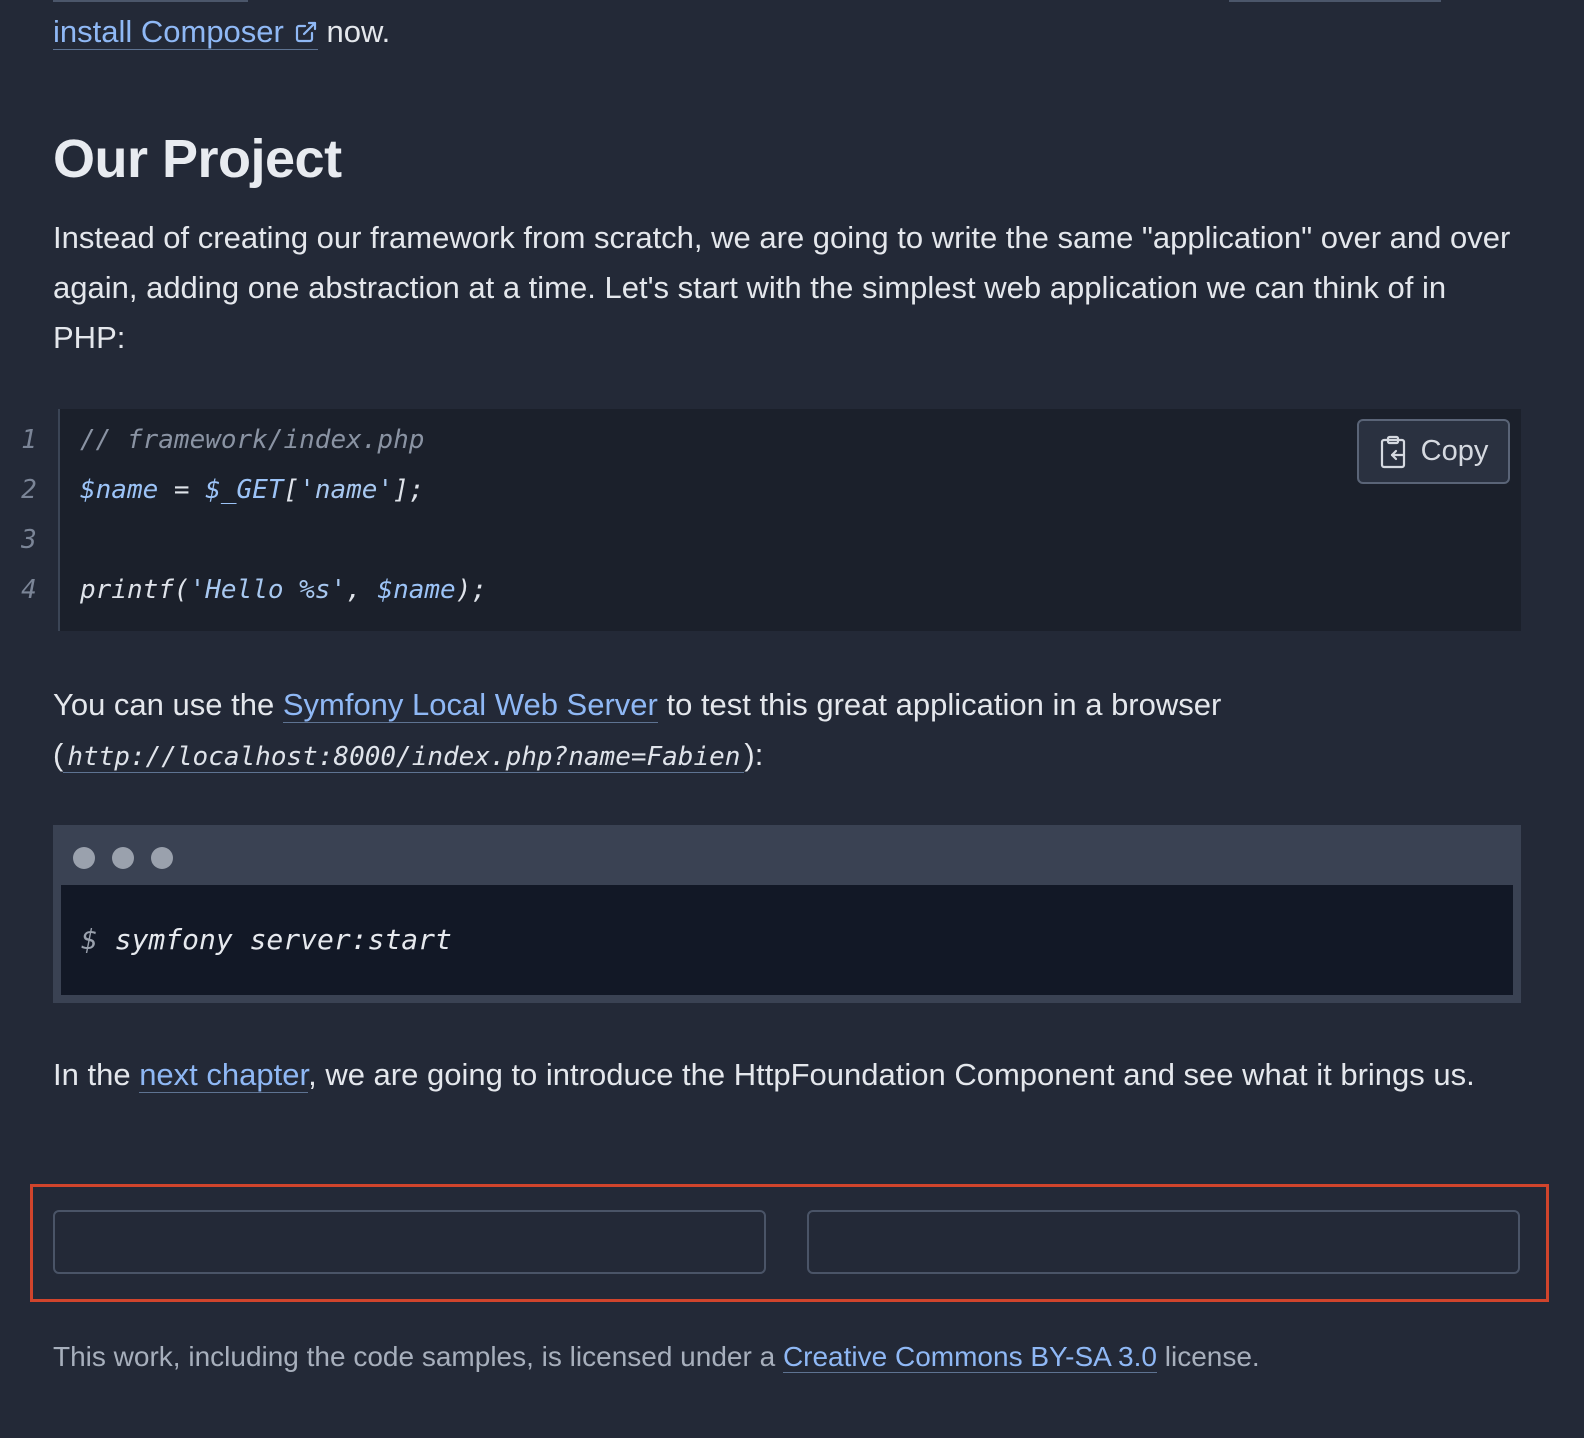  I want to click on previous-chapter-button, so click(409, 1242).